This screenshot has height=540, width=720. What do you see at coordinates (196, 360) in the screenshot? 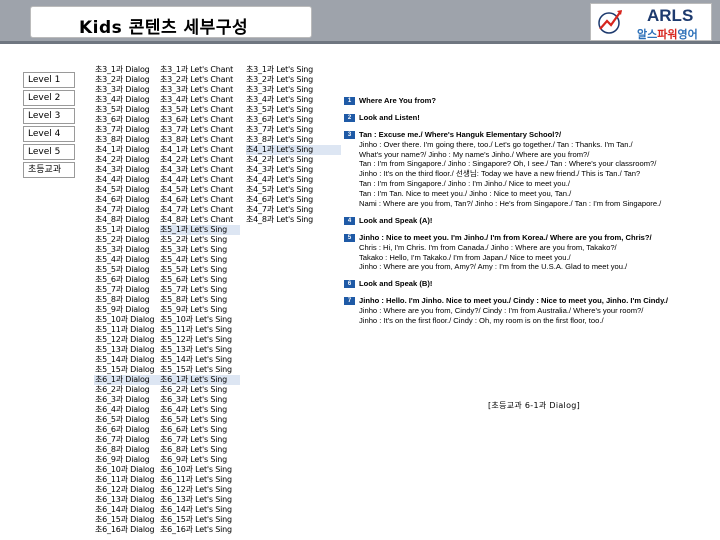
I see `lesson-list-item: 초5_14과 Let's Sing` at bounding box center [196, 360].